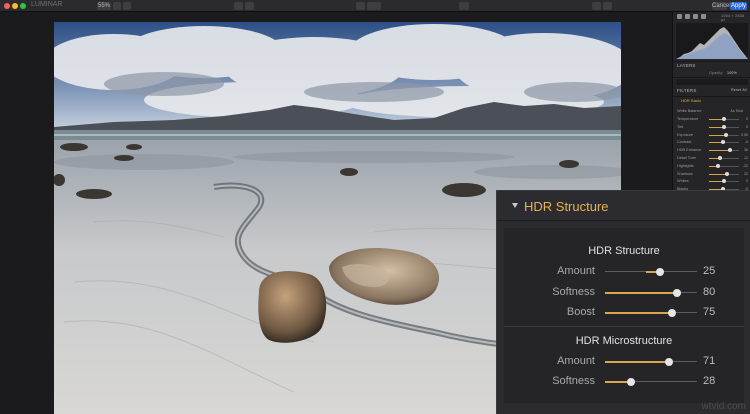  I want to click on filter-slider-row: HDR Enhance 36, so click(711, 150).